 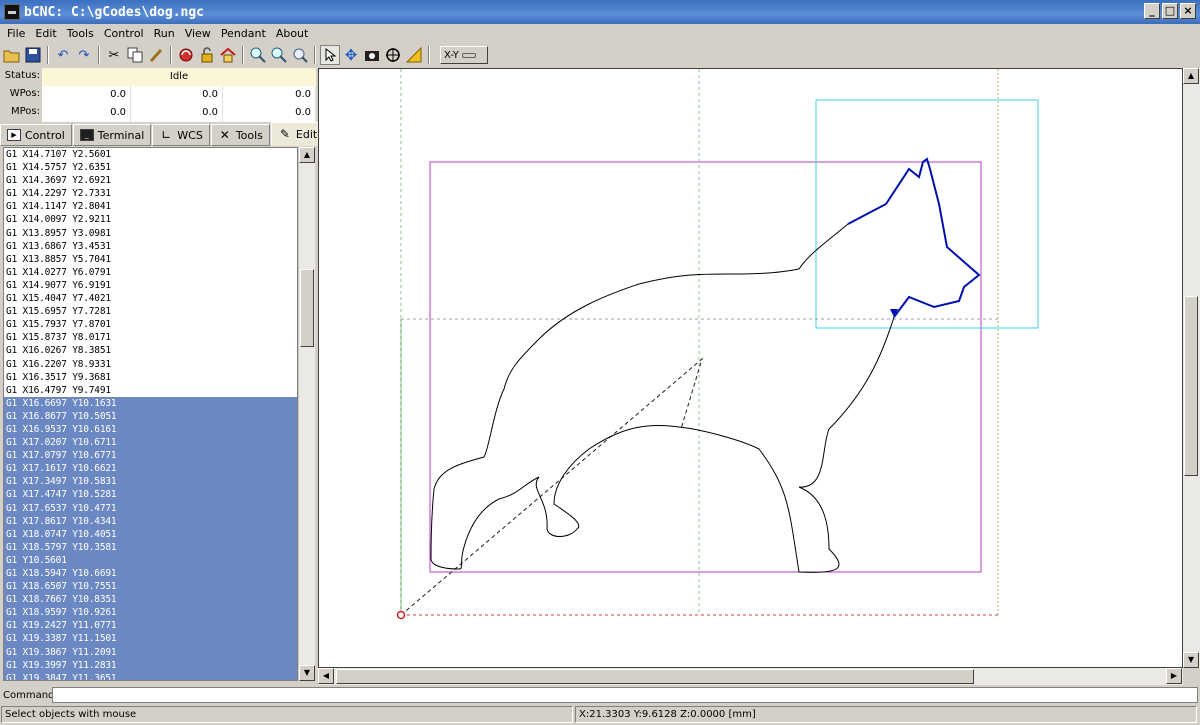 I want to click on gcode-line: G1 X16.8677 Y10.5051, so click(x=150, y=416).